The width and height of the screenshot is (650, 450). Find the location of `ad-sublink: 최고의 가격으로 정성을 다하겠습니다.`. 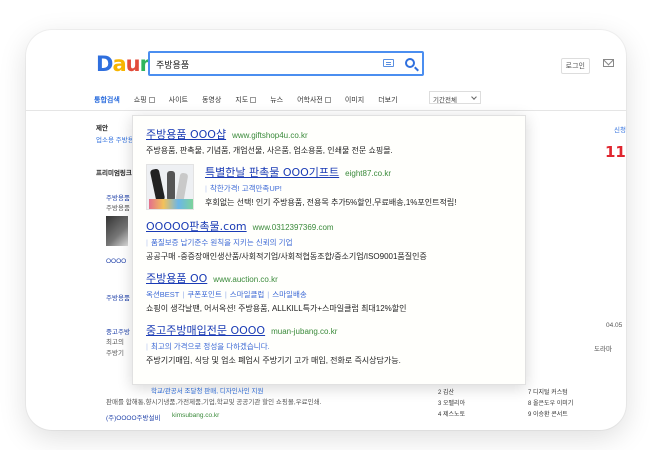

ad-sublink: 최고의 가격으로 정성을 다하겠습니다. is located at coordinates (210, 346).